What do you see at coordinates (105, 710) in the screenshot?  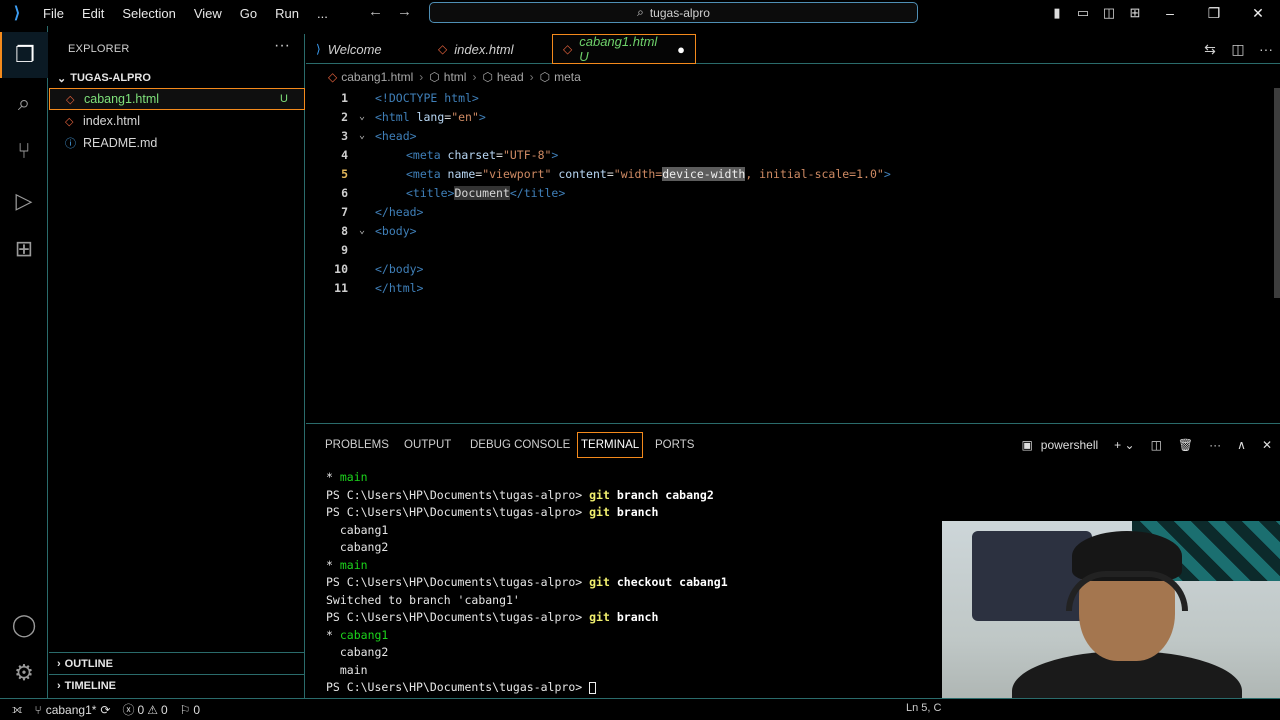 I see `sync-icon: ⟳` at bounding box center [105, 710].